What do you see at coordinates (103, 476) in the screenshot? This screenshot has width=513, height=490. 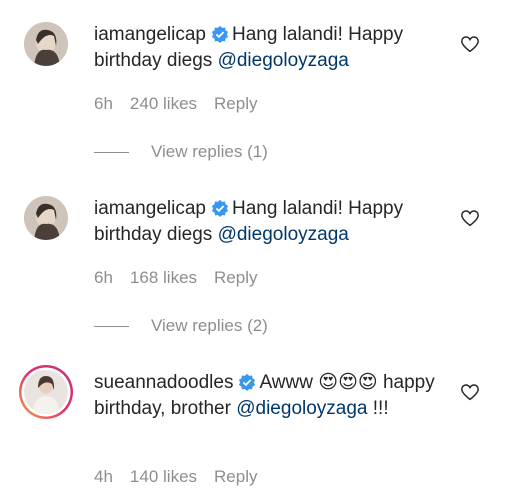 I see `timestamp: 4h` at bounding box center [103, 476].